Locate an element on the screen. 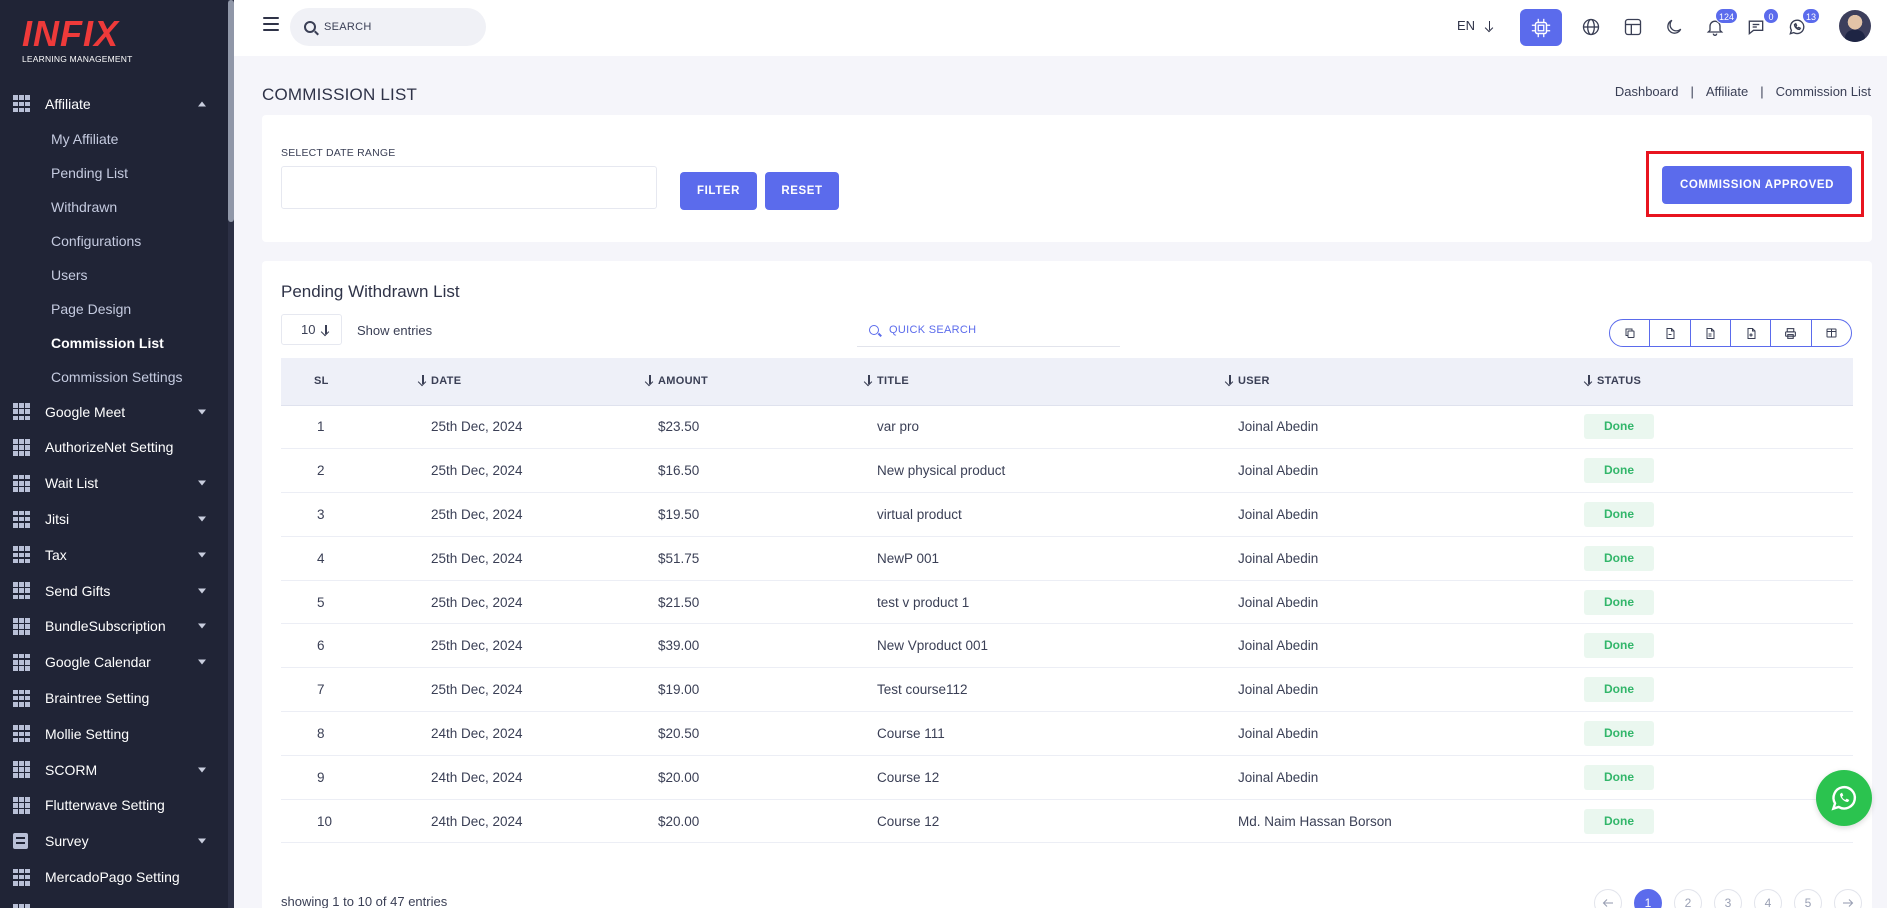 The width and height of the screenshot is (1887, 908). sidebar-item-wait-list: Wait List is located at coordinates (114, 483).